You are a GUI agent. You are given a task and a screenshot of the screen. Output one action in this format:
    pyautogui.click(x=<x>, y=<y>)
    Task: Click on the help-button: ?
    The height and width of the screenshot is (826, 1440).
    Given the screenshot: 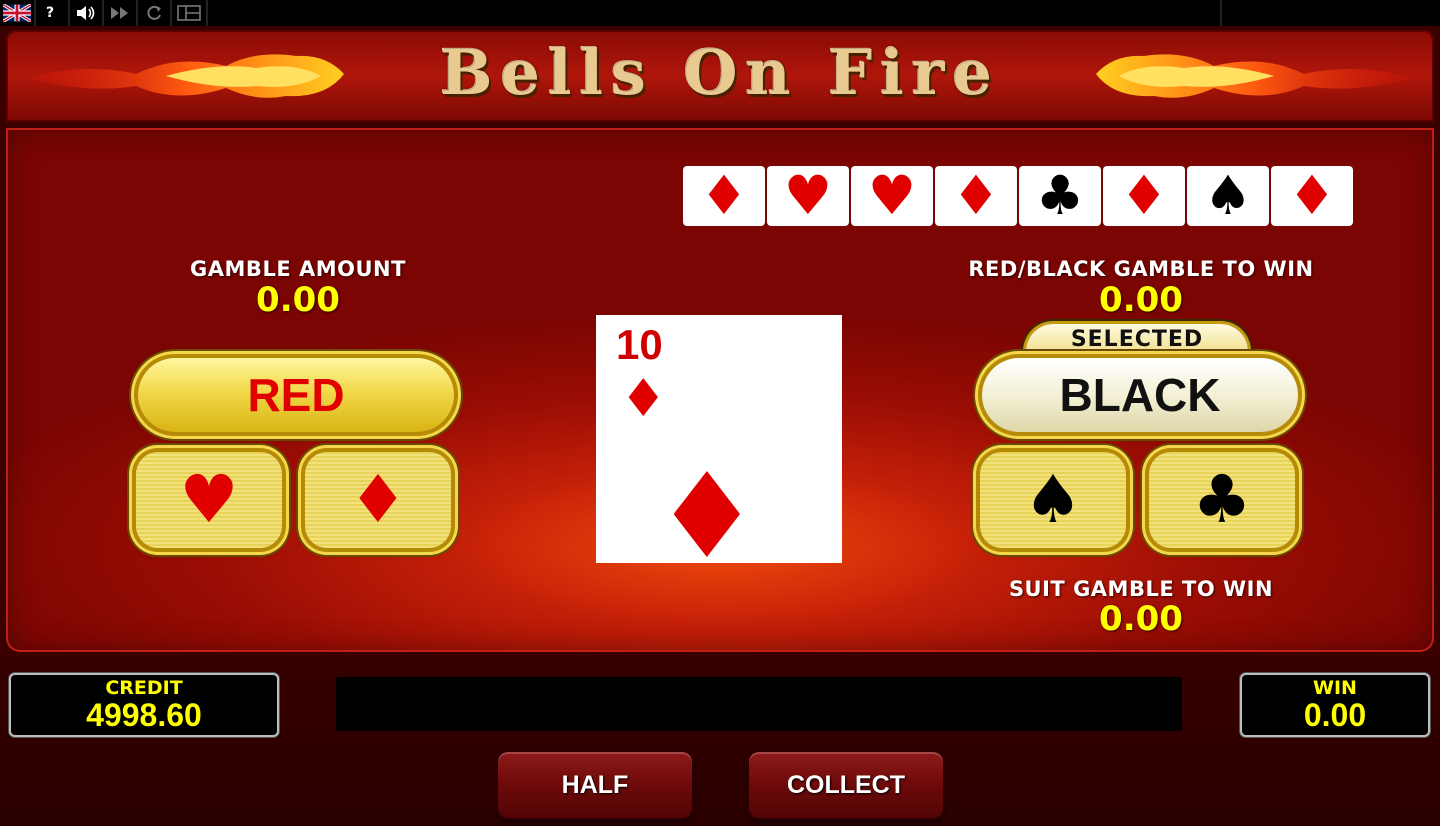 What is the action you would take?
    pyautogui.click(x=50, y=13)
    